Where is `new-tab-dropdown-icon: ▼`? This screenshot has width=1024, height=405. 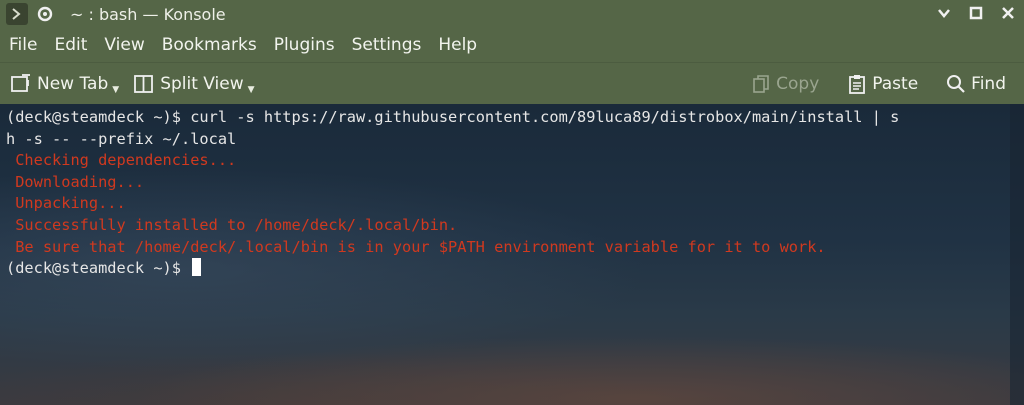 new-tab-dropdown-icon: ▼ is located at coordinates (115, 90).